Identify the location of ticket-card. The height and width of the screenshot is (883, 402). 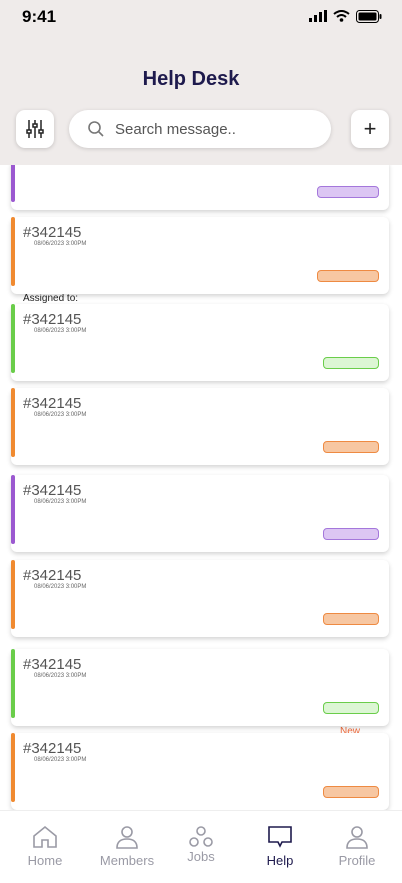
(200, 187).